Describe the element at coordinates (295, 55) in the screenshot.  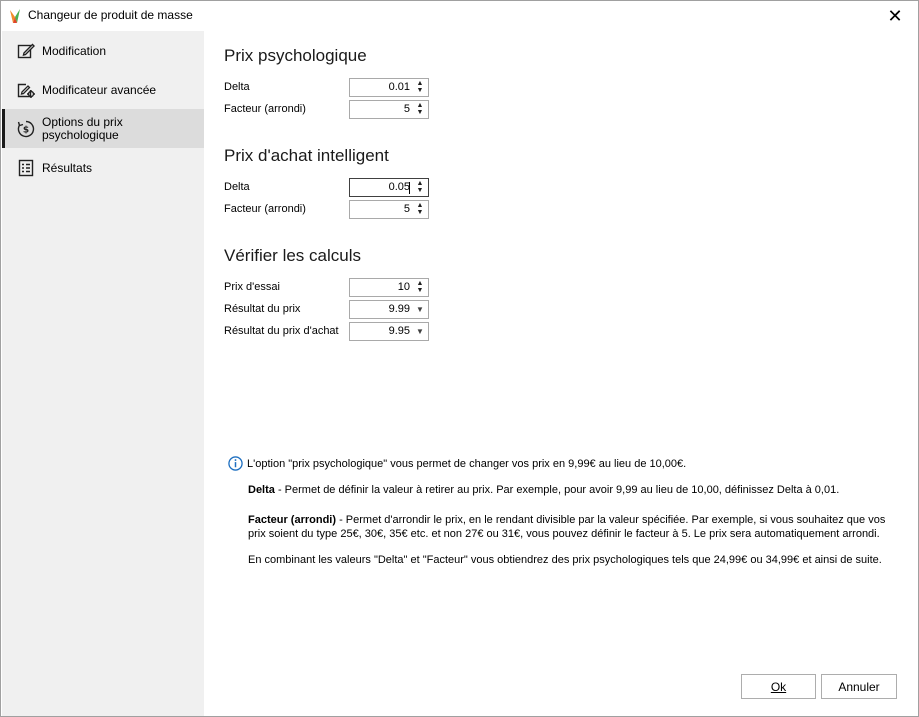
I see `section-title-psych: Prix psychologique` at that location.